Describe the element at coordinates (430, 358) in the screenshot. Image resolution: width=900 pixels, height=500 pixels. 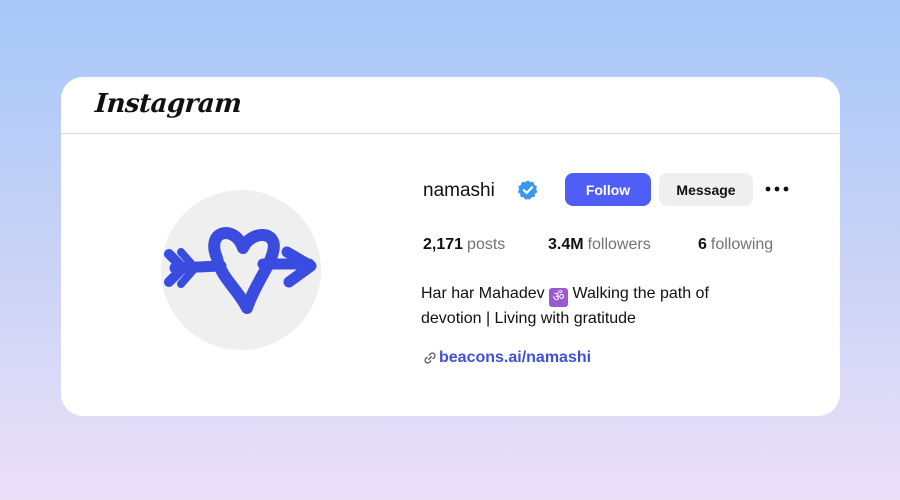
I see `link-icon` at that location.